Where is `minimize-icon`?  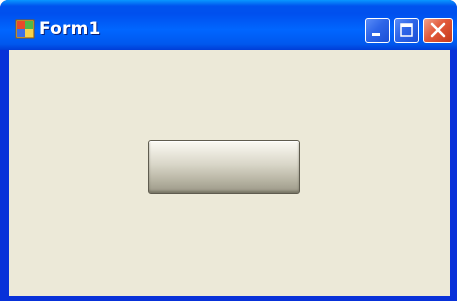 minimize-icon is located at coordinates (376, 34).